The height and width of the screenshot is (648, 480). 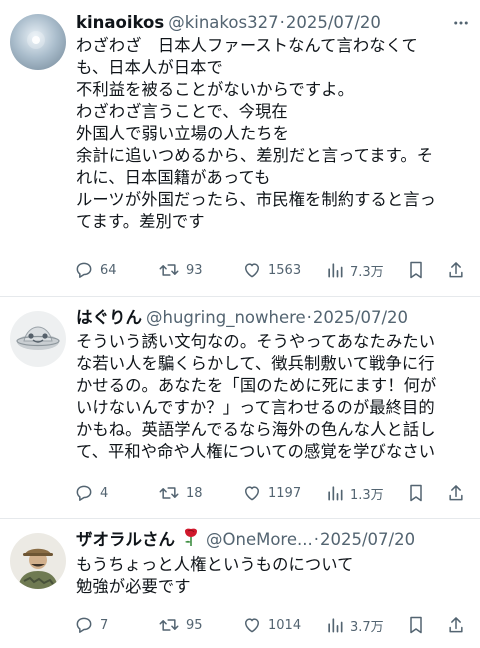 What do you see at coordinates (95, 270) in the screenshot?
I see `reply-button: 64` at bounding box center [95, 270].